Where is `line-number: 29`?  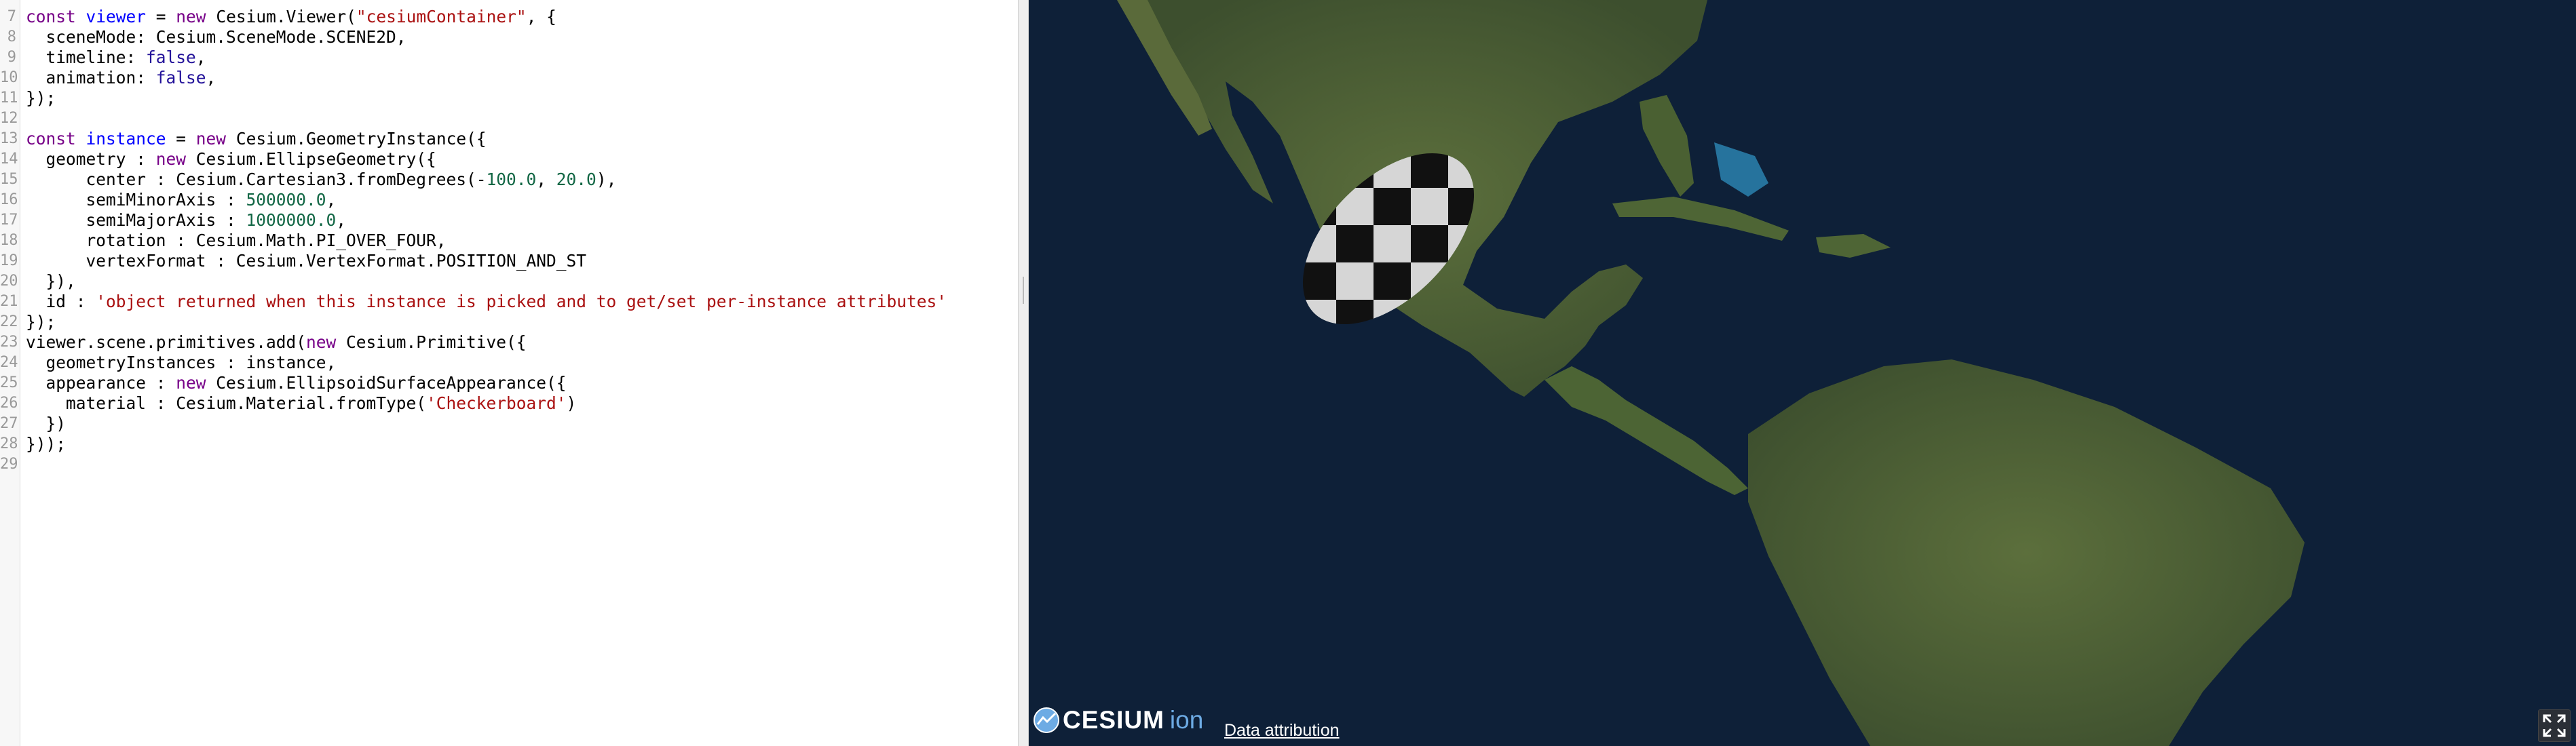 line-number: 29 is located at coordinates (9, 465).